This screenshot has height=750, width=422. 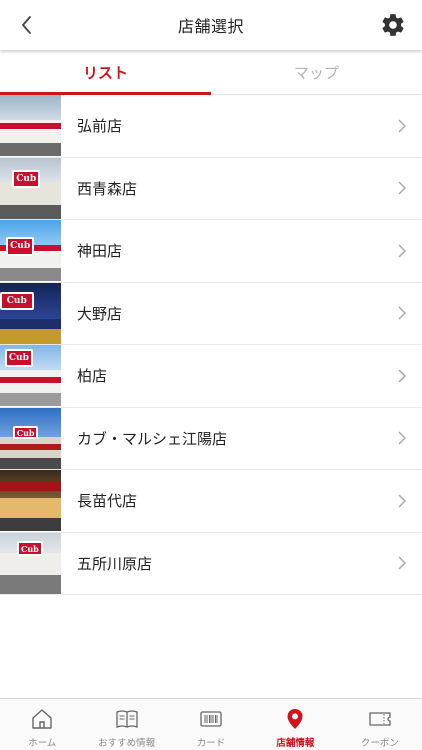 What do you see at coordinates (316, 72) in the screenshot?
I see `tab-map: マップ` at bounding box center [316, 72].